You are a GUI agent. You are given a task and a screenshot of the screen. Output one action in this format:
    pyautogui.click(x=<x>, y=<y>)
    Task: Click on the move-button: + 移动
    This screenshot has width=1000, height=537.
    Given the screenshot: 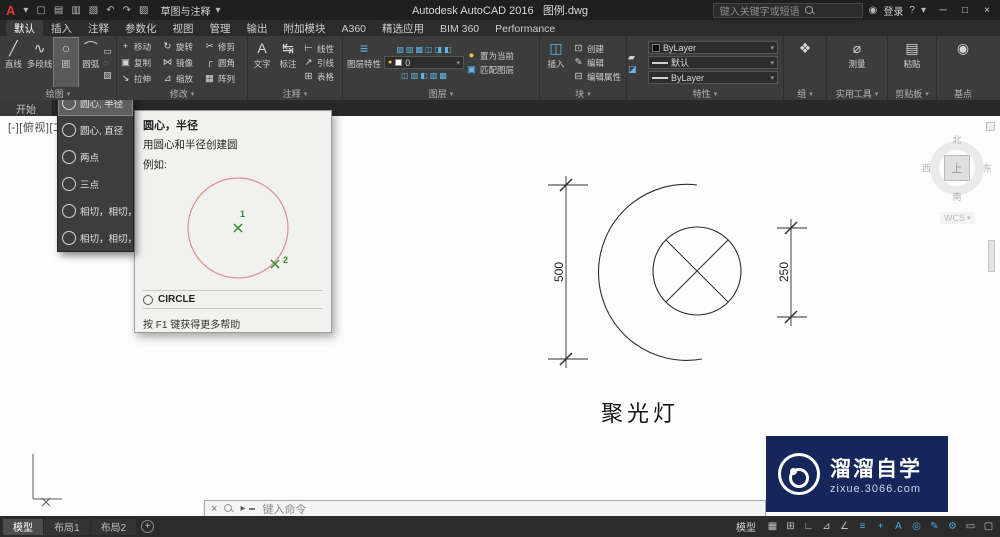 What is the action you would take?
    pyautogui.click(x=139, y=47)
    